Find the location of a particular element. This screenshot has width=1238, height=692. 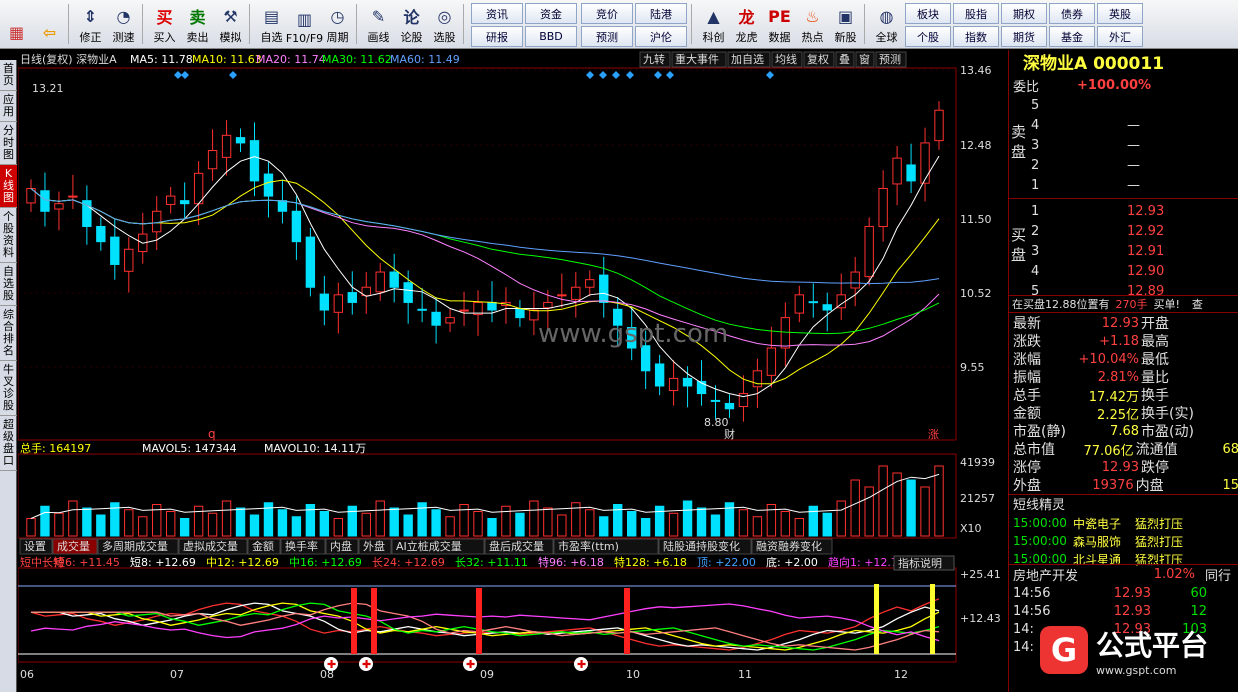

toolbar-button-filter: ◎ 选股 is located at coordinates (444, 24).